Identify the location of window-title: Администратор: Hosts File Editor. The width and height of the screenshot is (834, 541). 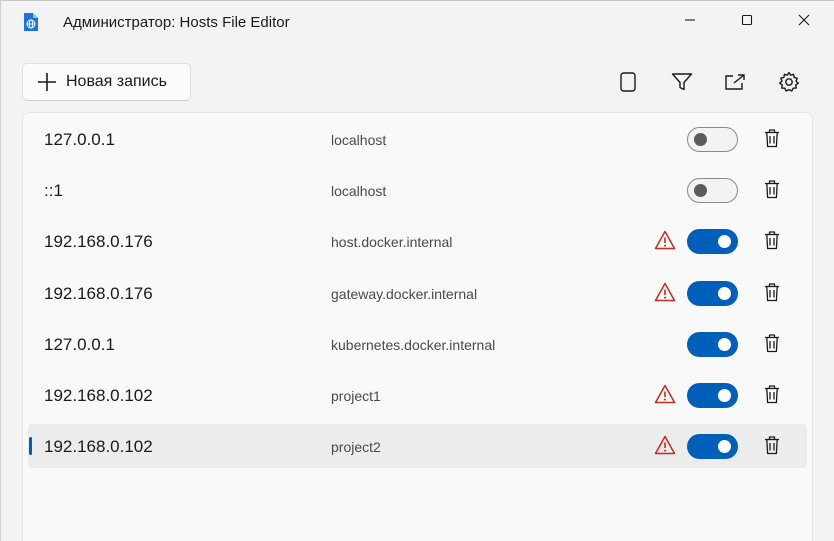
(176, 22).